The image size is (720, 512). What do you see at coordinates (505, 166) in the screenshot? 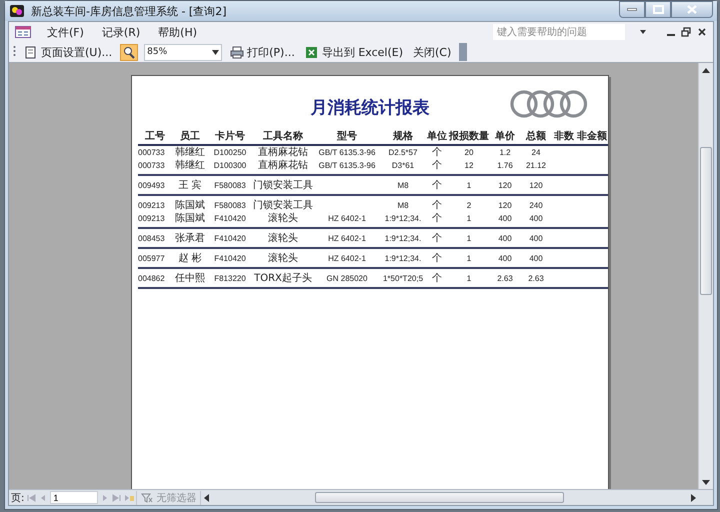
I see `table-cell-text: 1.76` at bounding box center [505, 166].